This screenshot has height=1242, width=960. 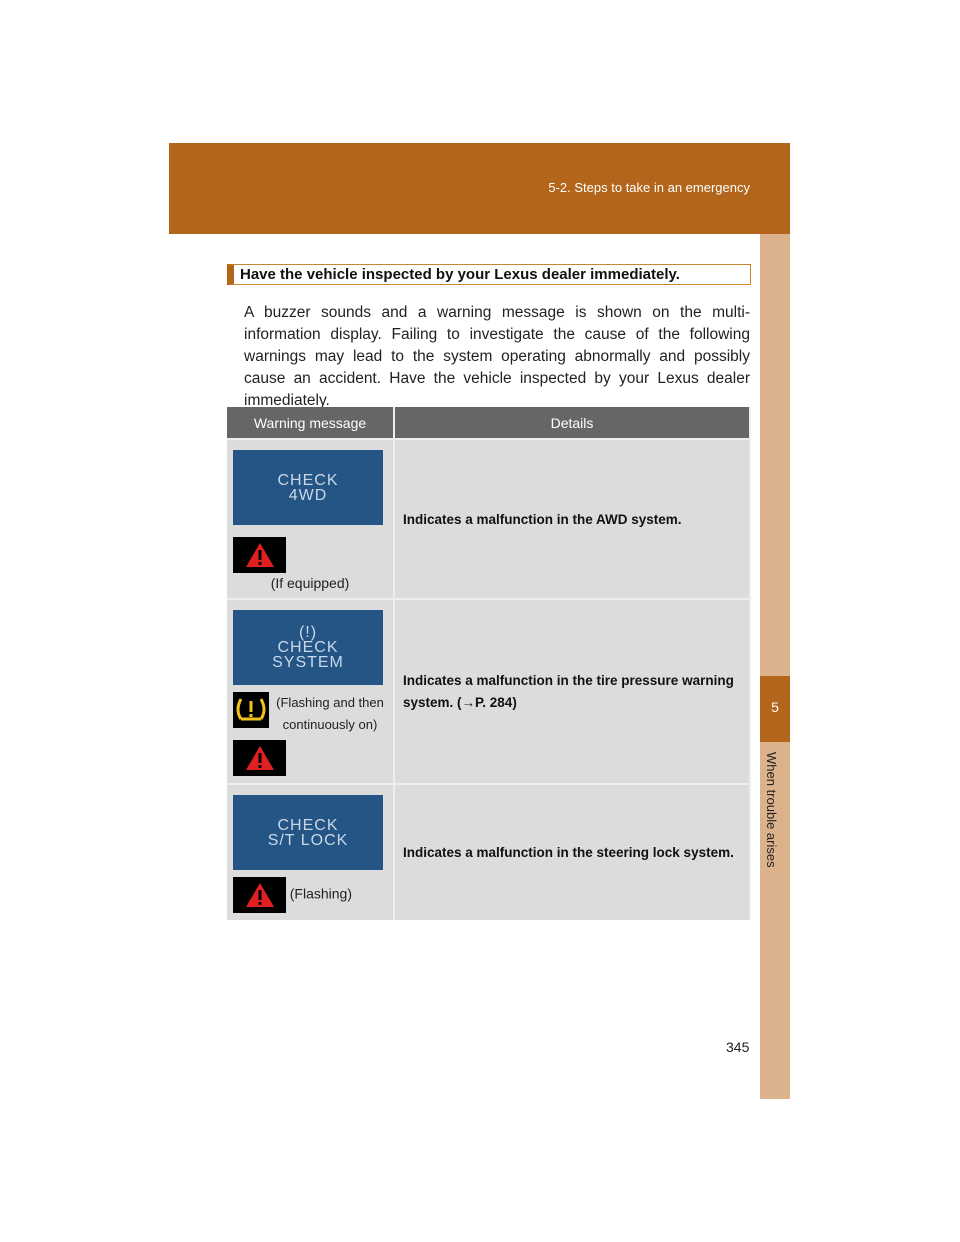 What do you see at coordinates (311, 423) in the screenshot?
I see `col-header: Warning message` at bounding box center [311, 423].